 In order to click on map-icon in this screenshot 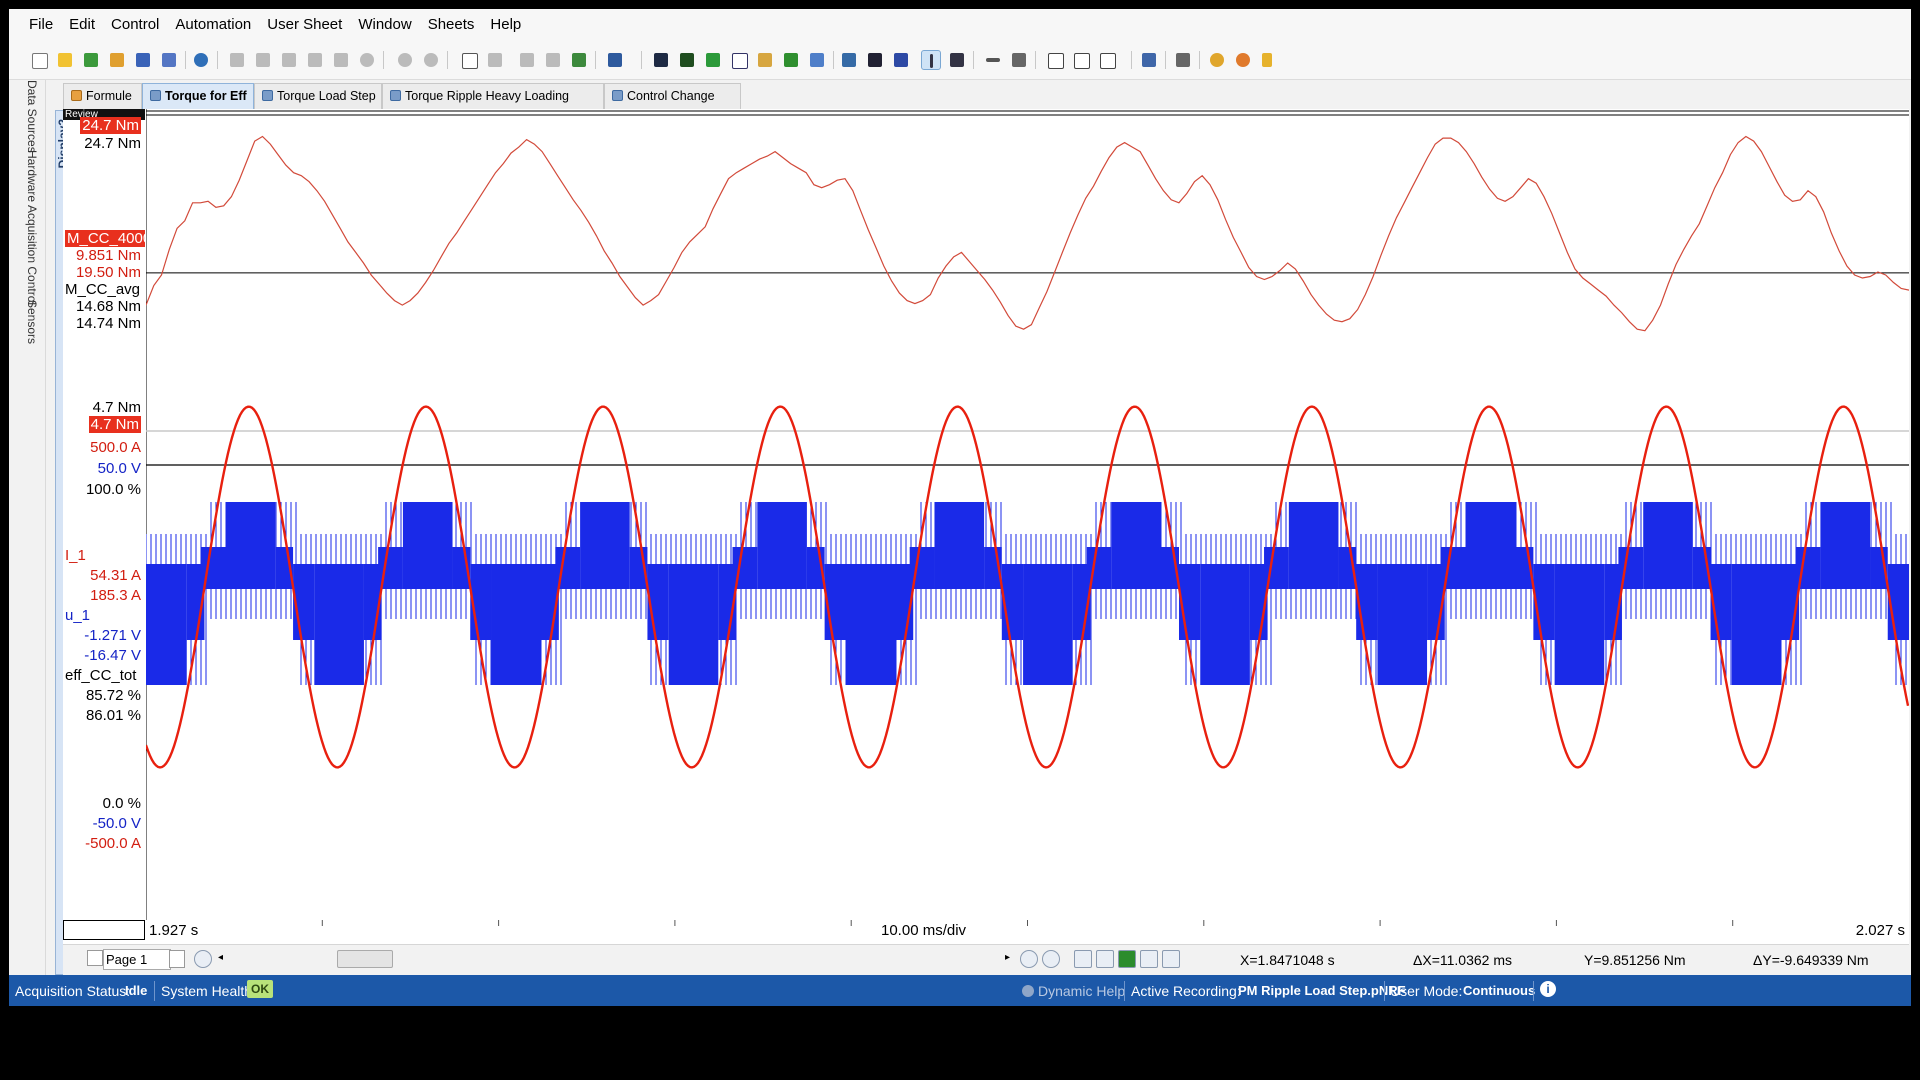, I will do `click(791, 60)`.